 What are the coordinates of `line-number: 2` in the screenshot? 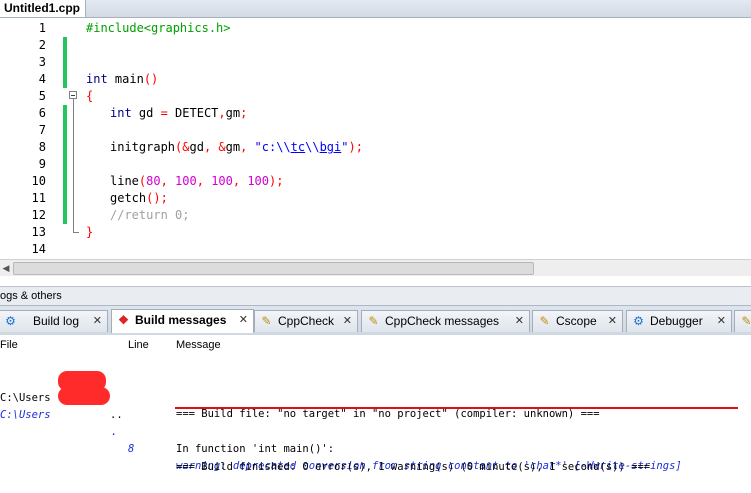 It's located at (42, 45).